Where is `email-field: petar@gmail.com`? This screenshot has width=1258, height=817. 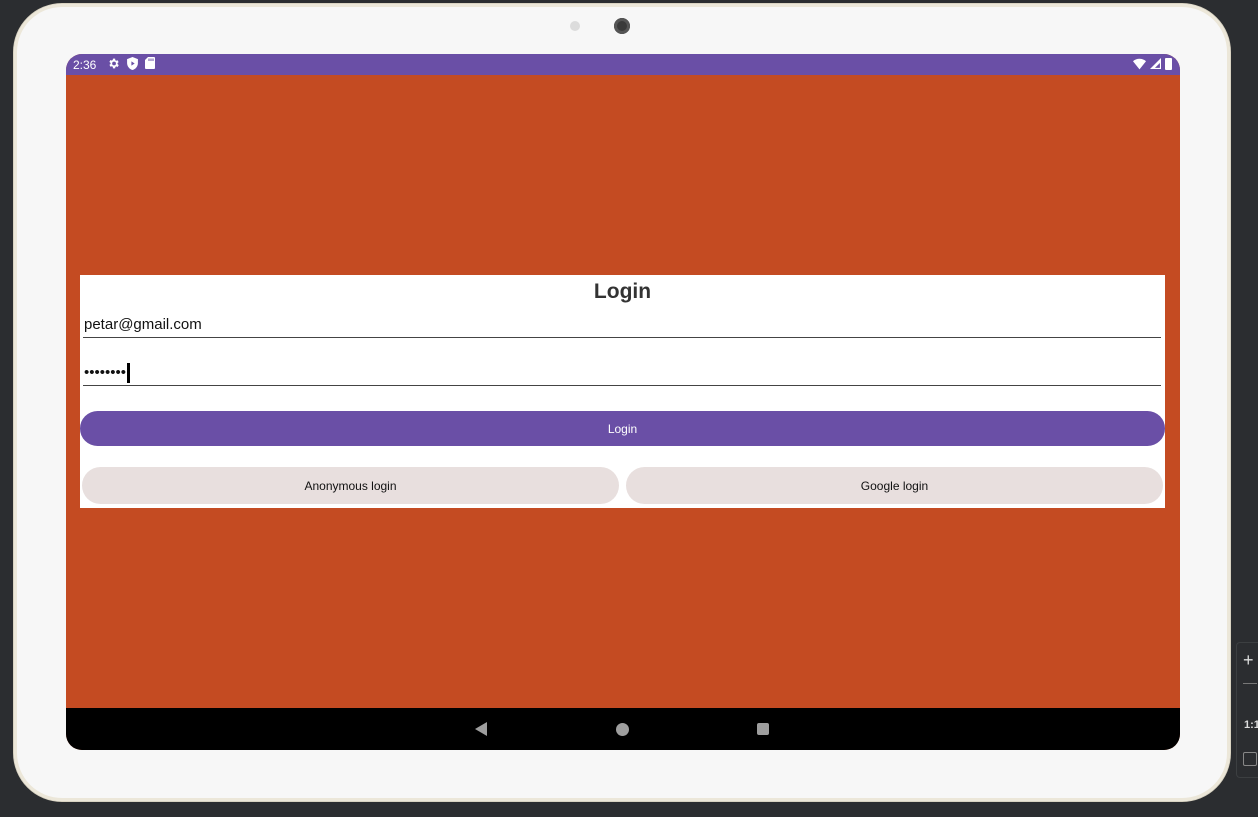 email-field: petar@gmail.com is located at coordinates (622, 325).